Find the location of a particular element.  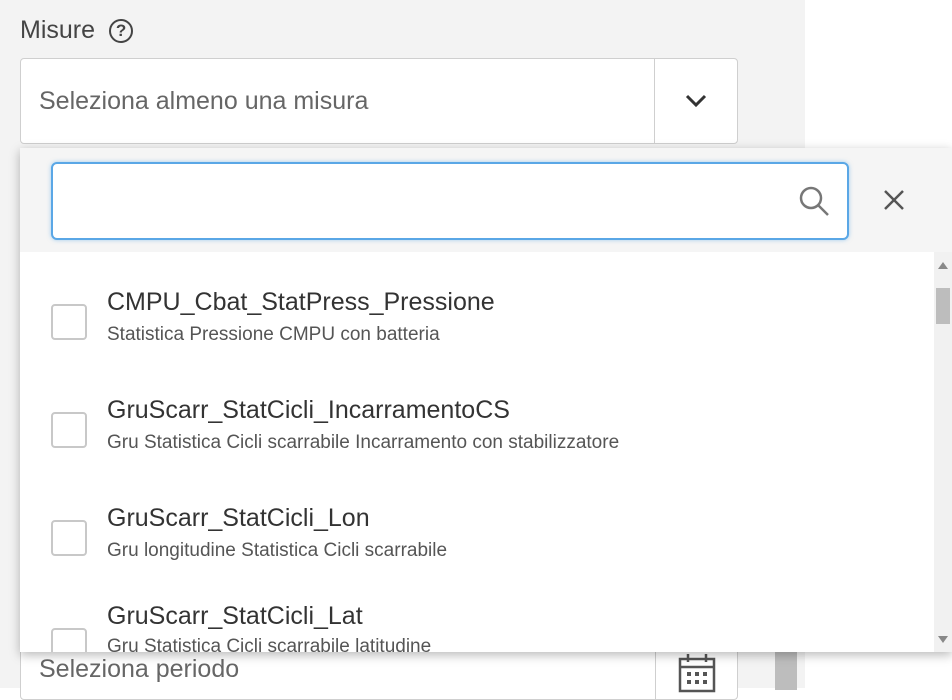

scroll-thumb is located at coordinates (943, 306).